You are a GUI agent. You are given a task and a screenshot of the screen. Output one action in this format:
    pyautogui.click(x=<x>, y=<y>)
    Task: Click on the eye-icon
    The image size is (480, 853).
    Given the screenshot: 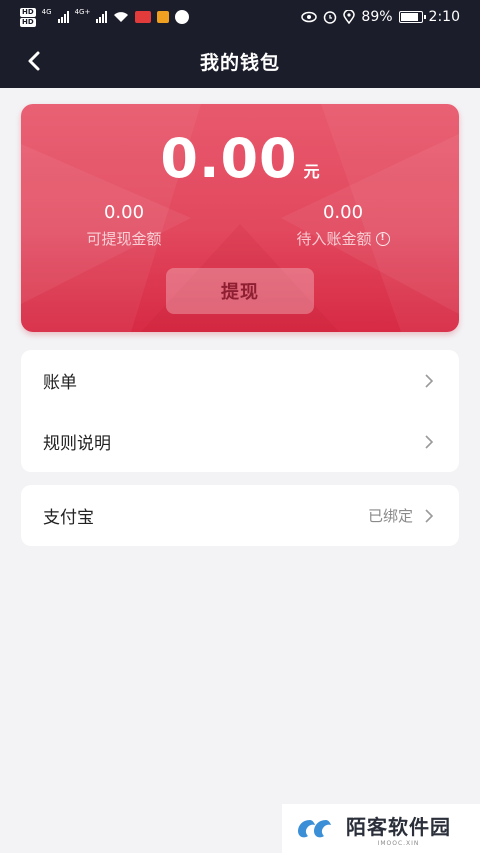 What is the action you would take?
    pyautogui.click(x=309, y=17)
    